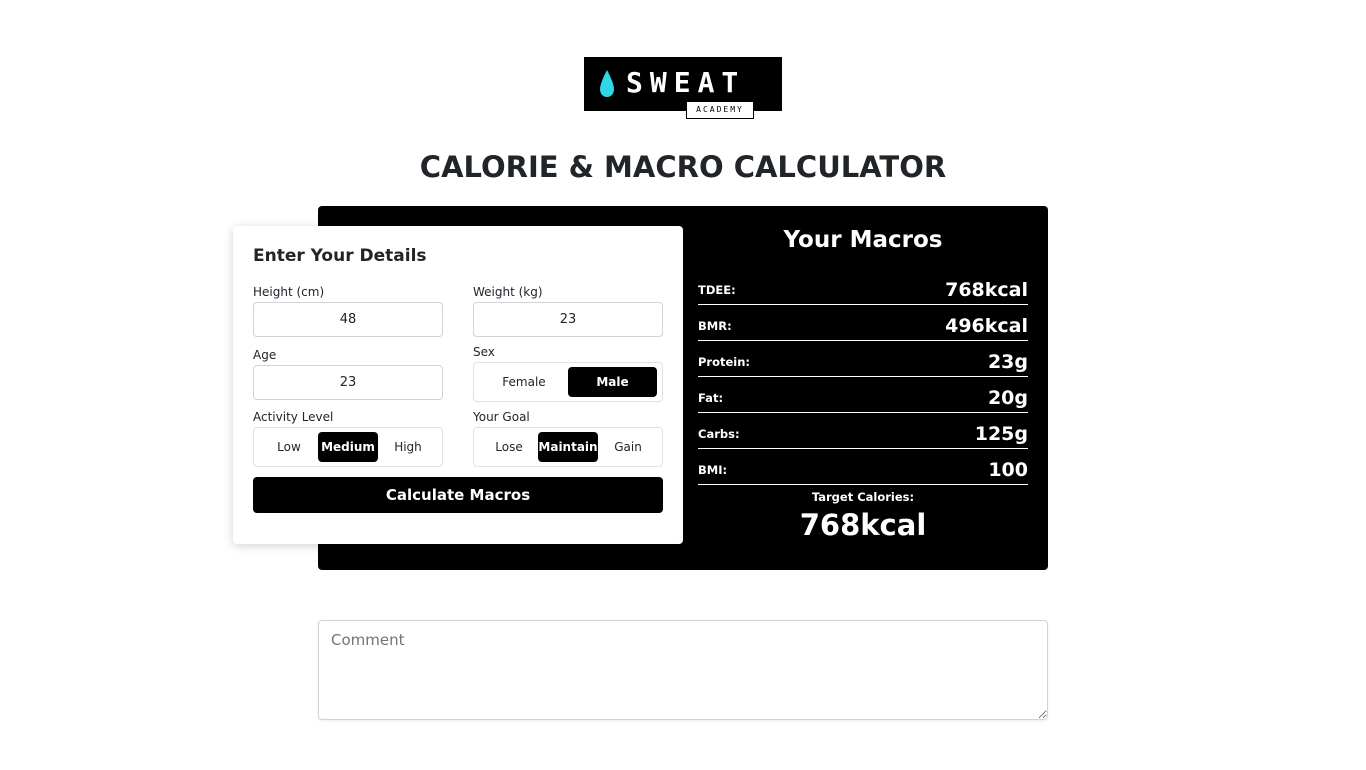  I want to click on macro-row-bmi: BMI: 100, so click(863, 467).